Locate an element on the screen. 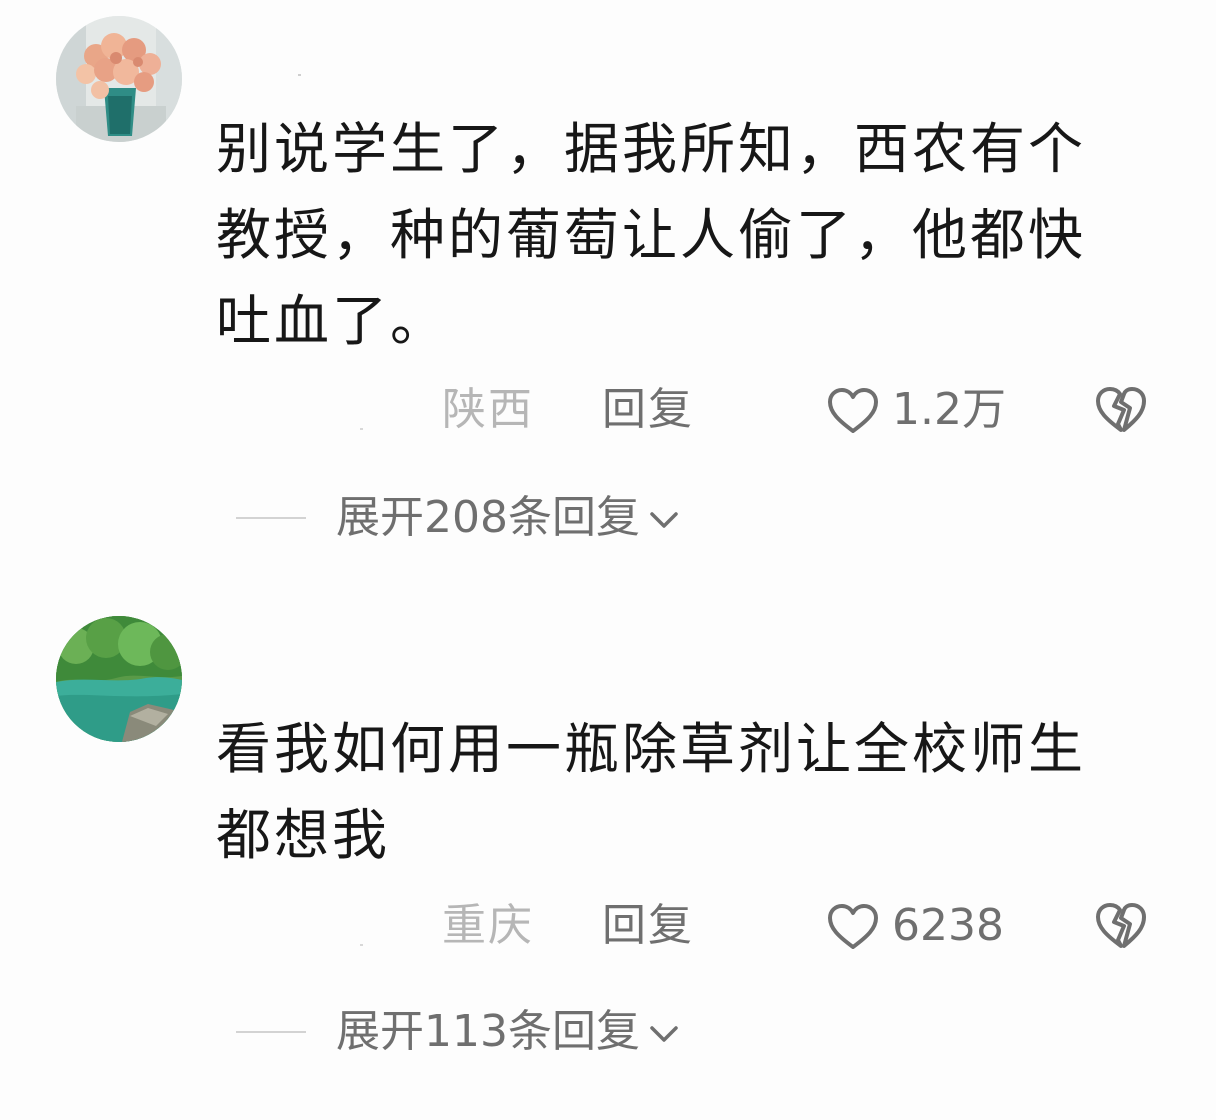  expand-replies-button: 展开113条回复 is located at coordinates (608, 1032).